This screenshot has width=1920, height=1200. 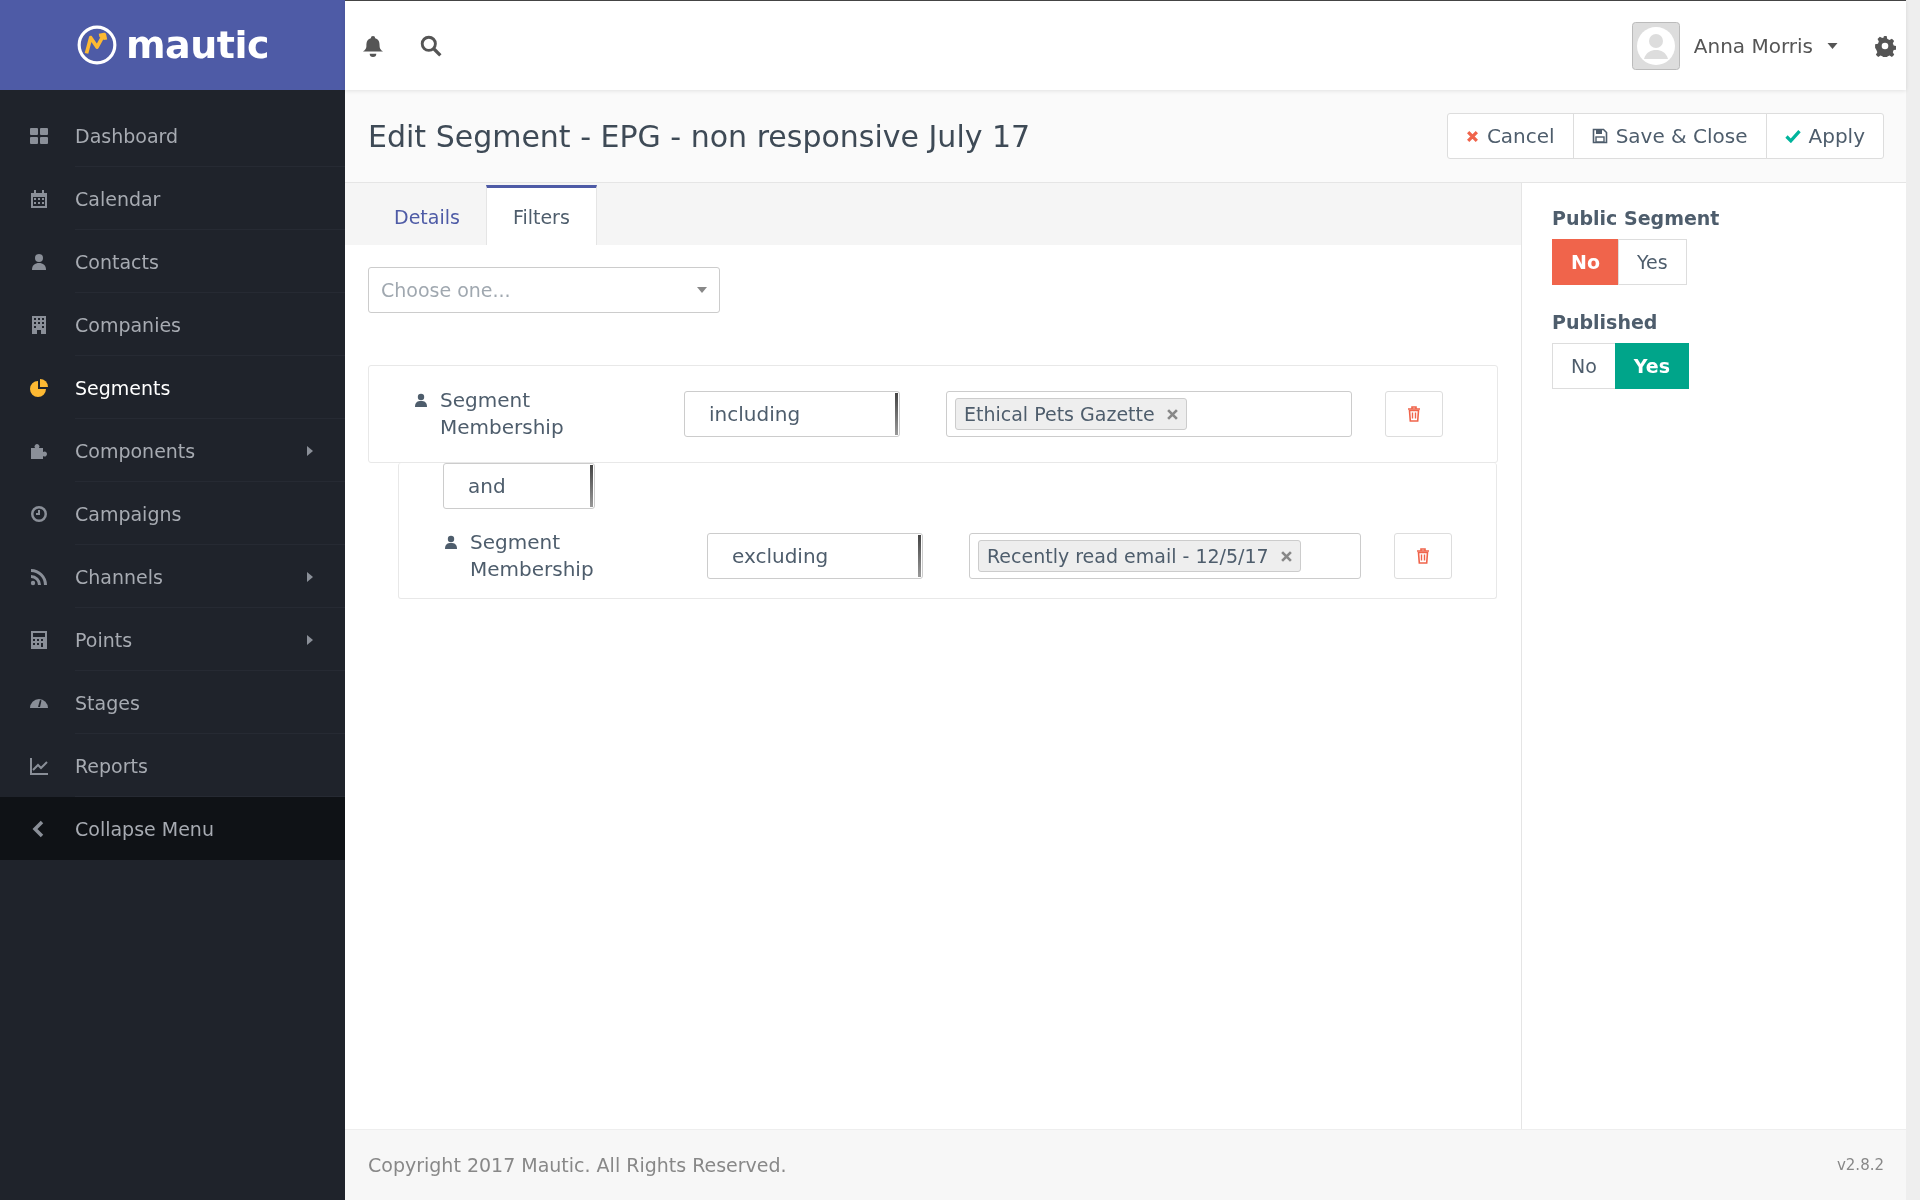 What do you see at coordinates (172, 198) in the screenshot?
I see `sidebar-item: Calendar` at bounding box center [172, 198].